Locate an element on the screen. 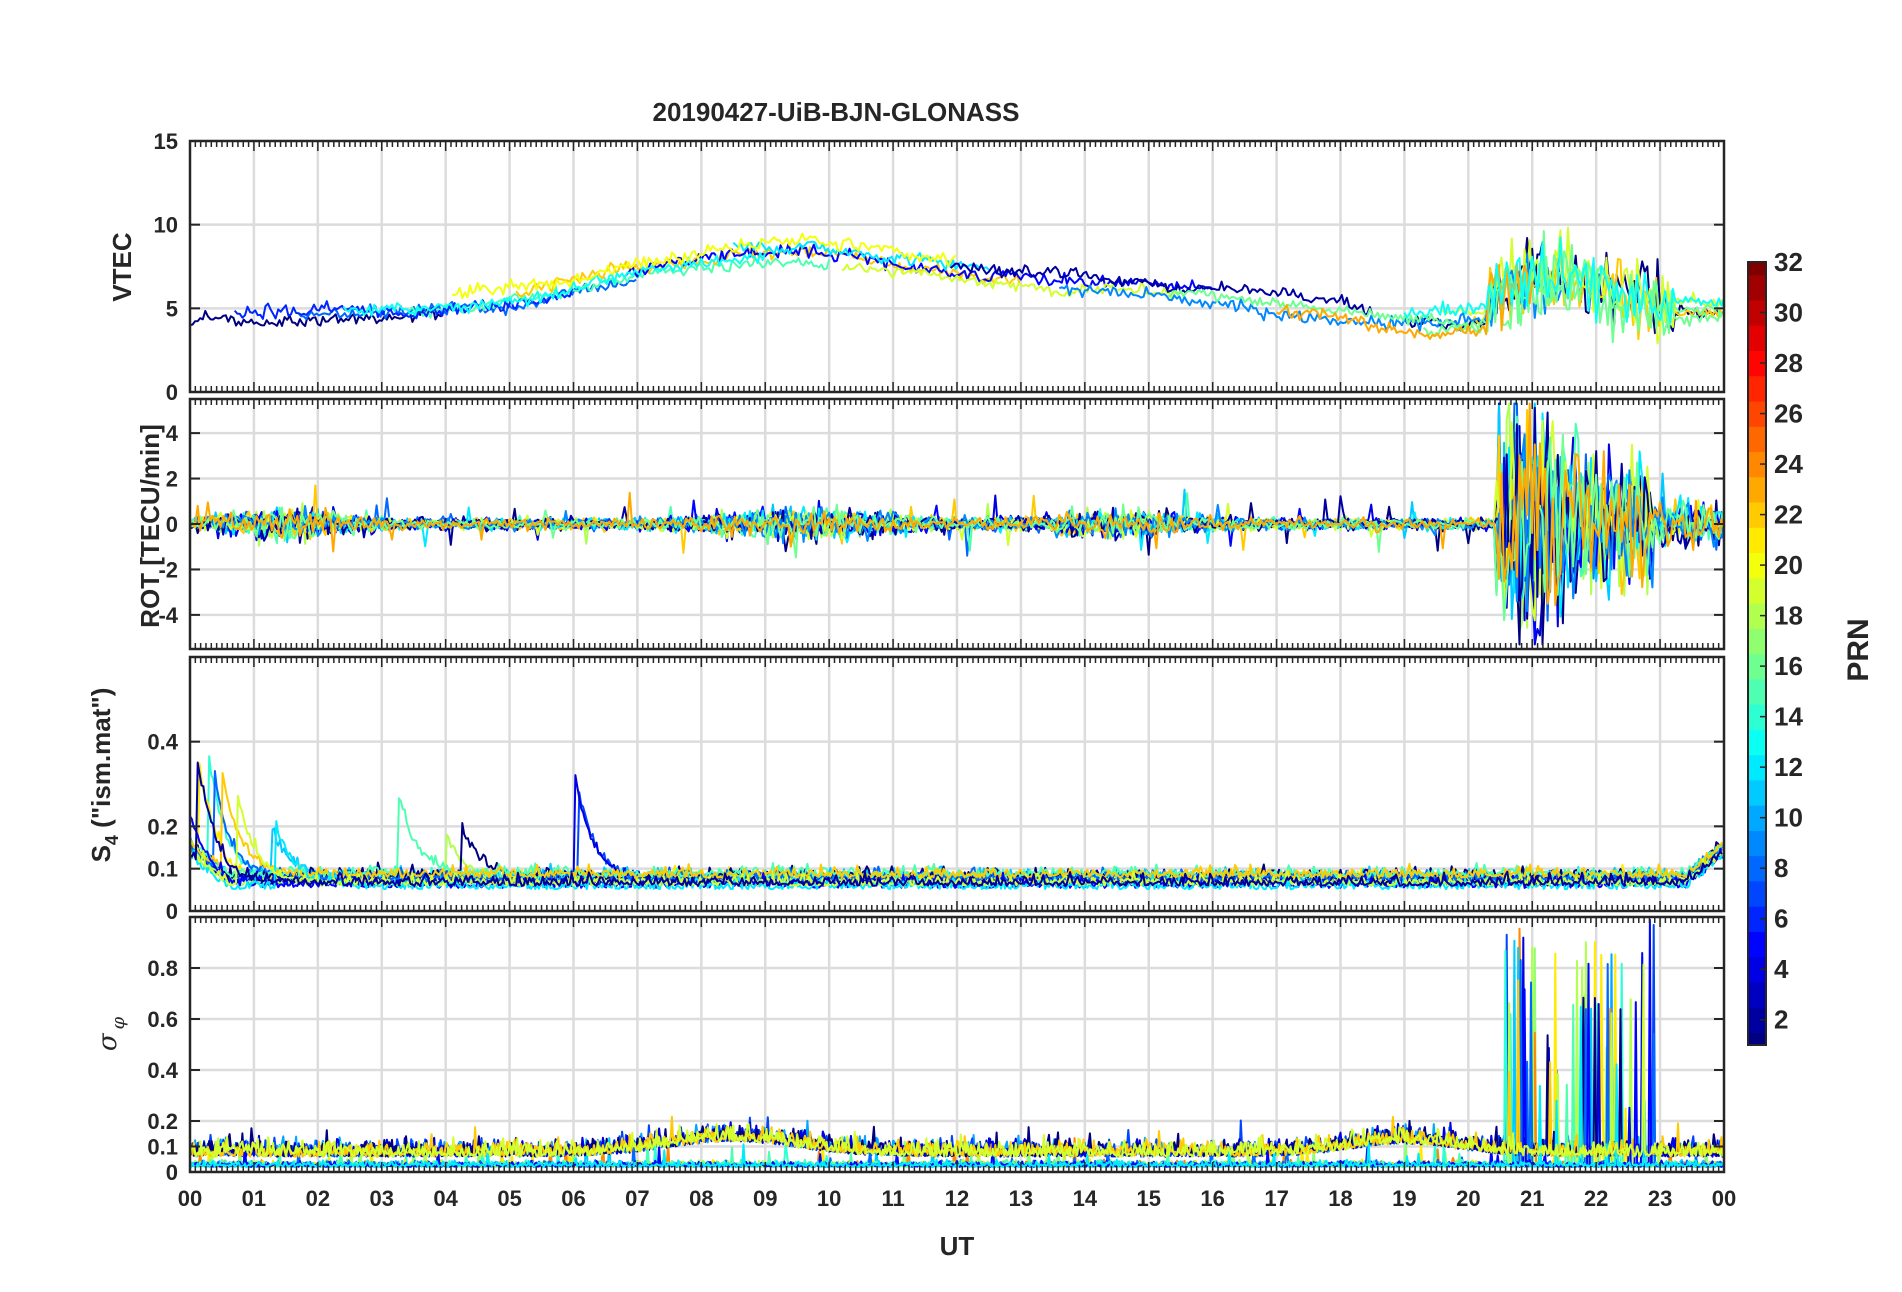 This screenshot has height=1292, width=1902. colorbar-tick-label: 32 is located at coordinates (1788, 262).